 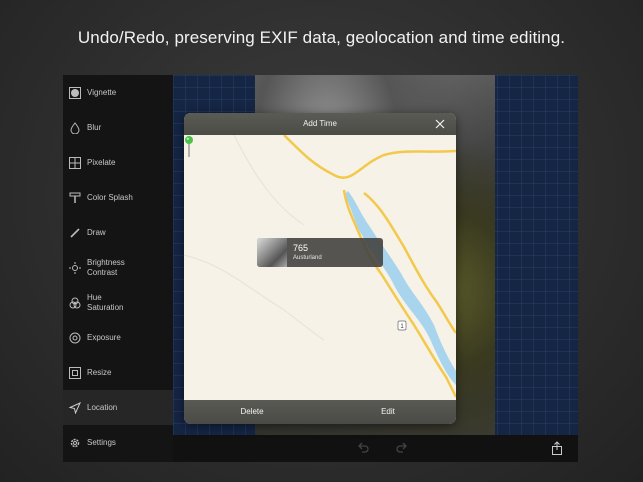 What do you see at coordinates (75, 92) in the screenshot?
I see `vignette-icon` at bounding box center [75, 92].